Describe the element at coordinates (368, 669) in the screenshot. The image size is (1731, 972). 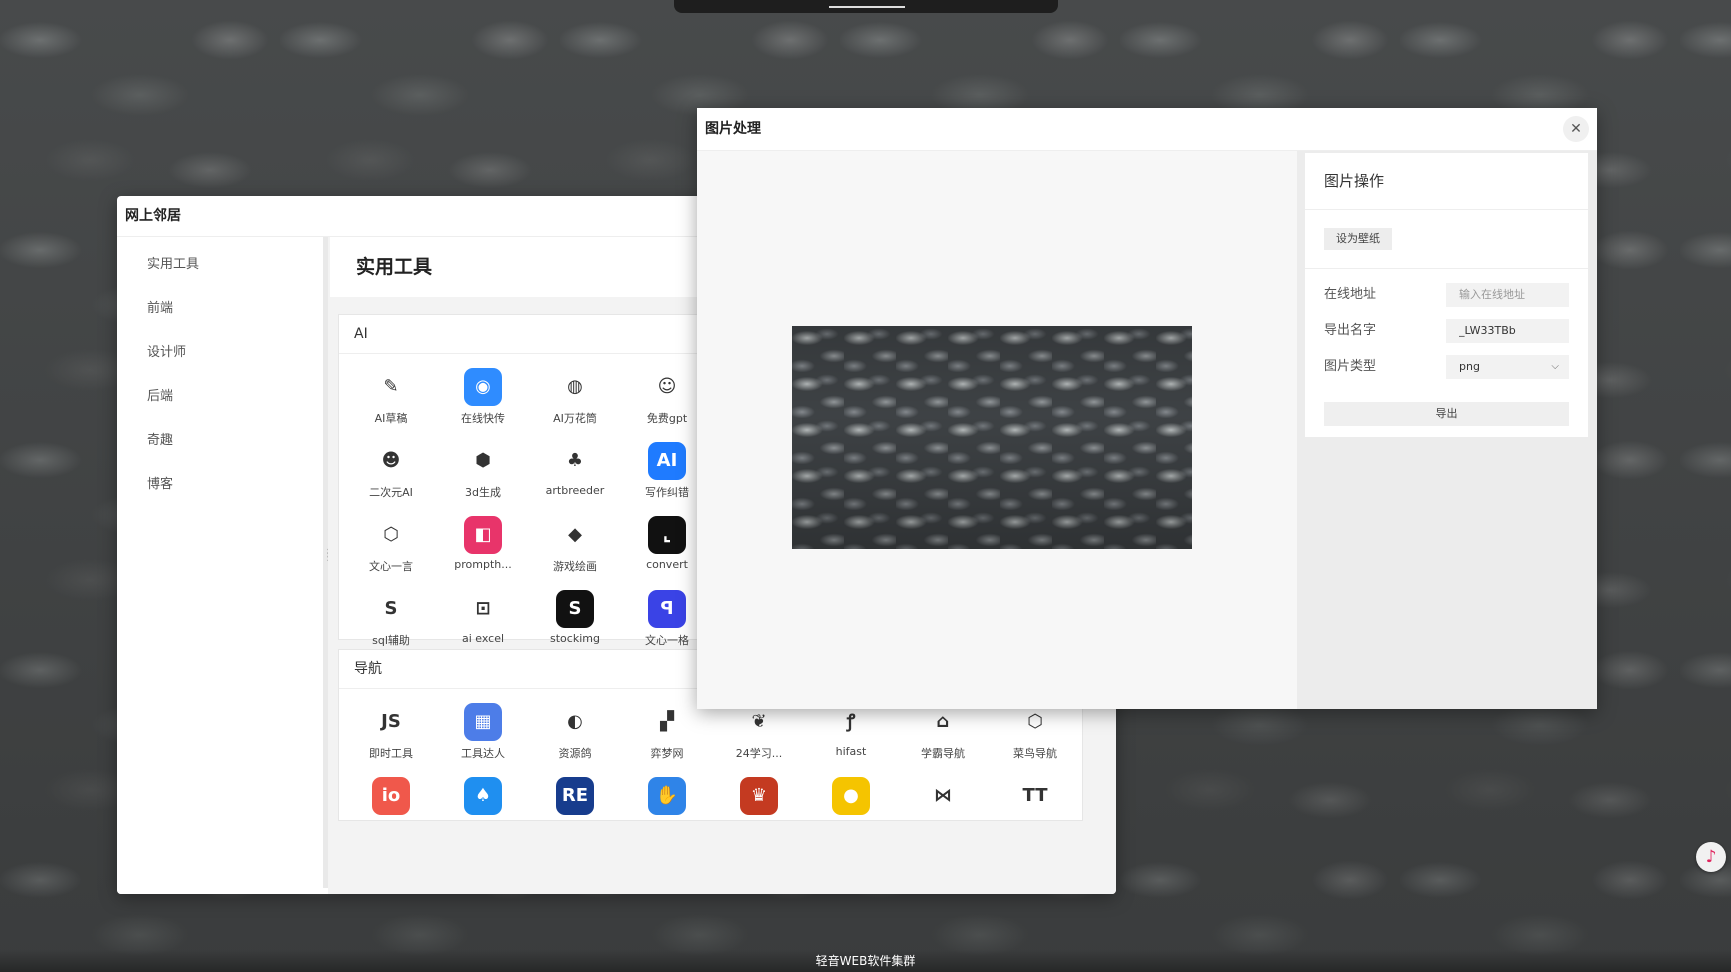
I see `group-title-label: 导航` at that location.